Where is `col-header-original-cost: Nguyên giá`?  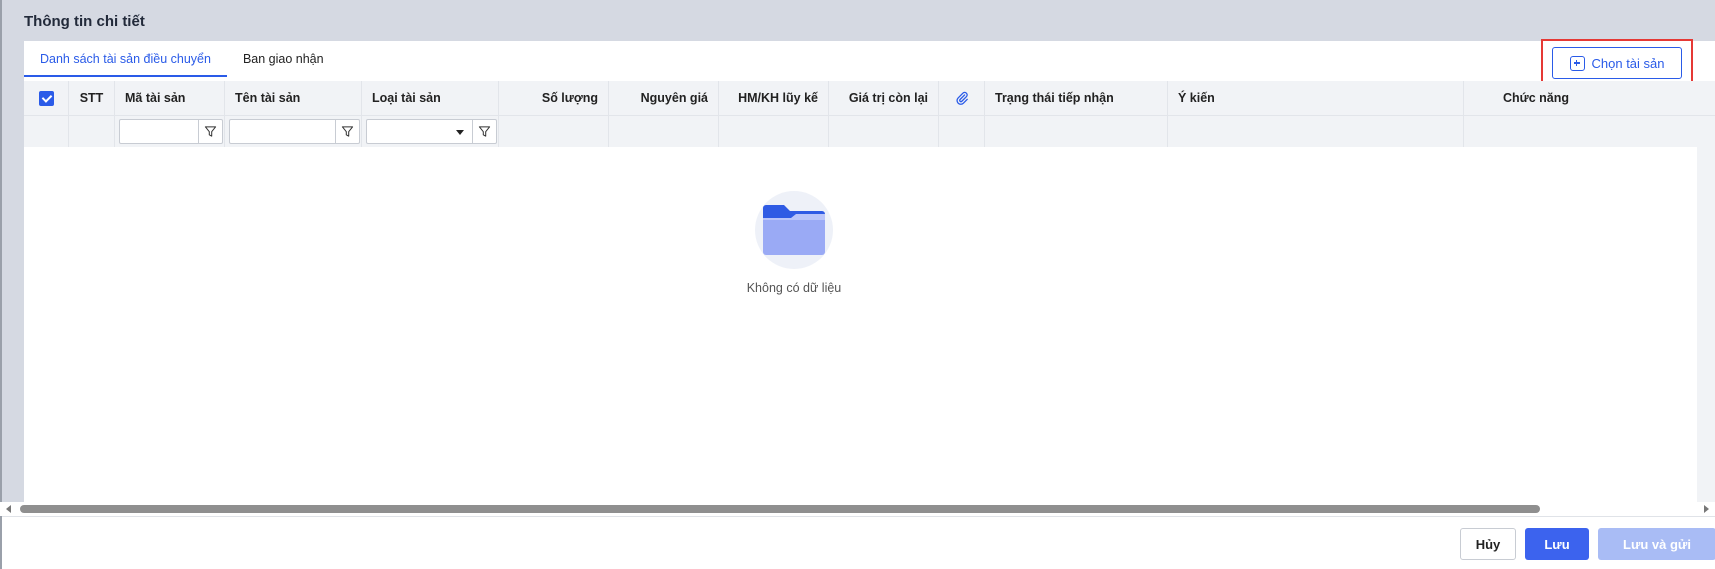 col-header-original-cost: Nguyên giá is located at coordinates (664, 98).